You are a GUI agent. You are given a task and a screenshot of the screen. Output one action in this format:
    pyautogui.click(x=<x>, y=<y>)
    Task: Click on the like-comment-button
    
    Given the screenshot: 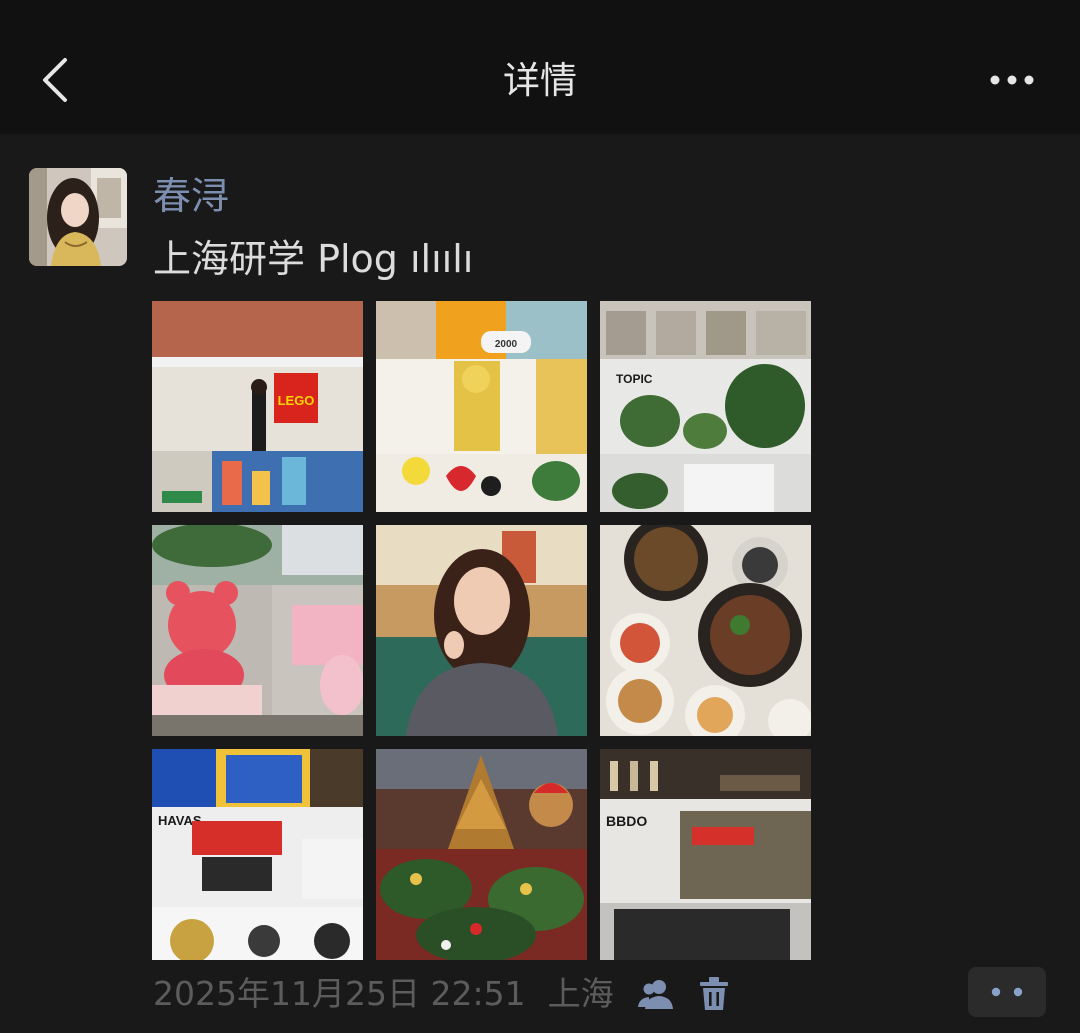 What is the action you would take?
    pyautogui.click(x=1007, y=992)
    